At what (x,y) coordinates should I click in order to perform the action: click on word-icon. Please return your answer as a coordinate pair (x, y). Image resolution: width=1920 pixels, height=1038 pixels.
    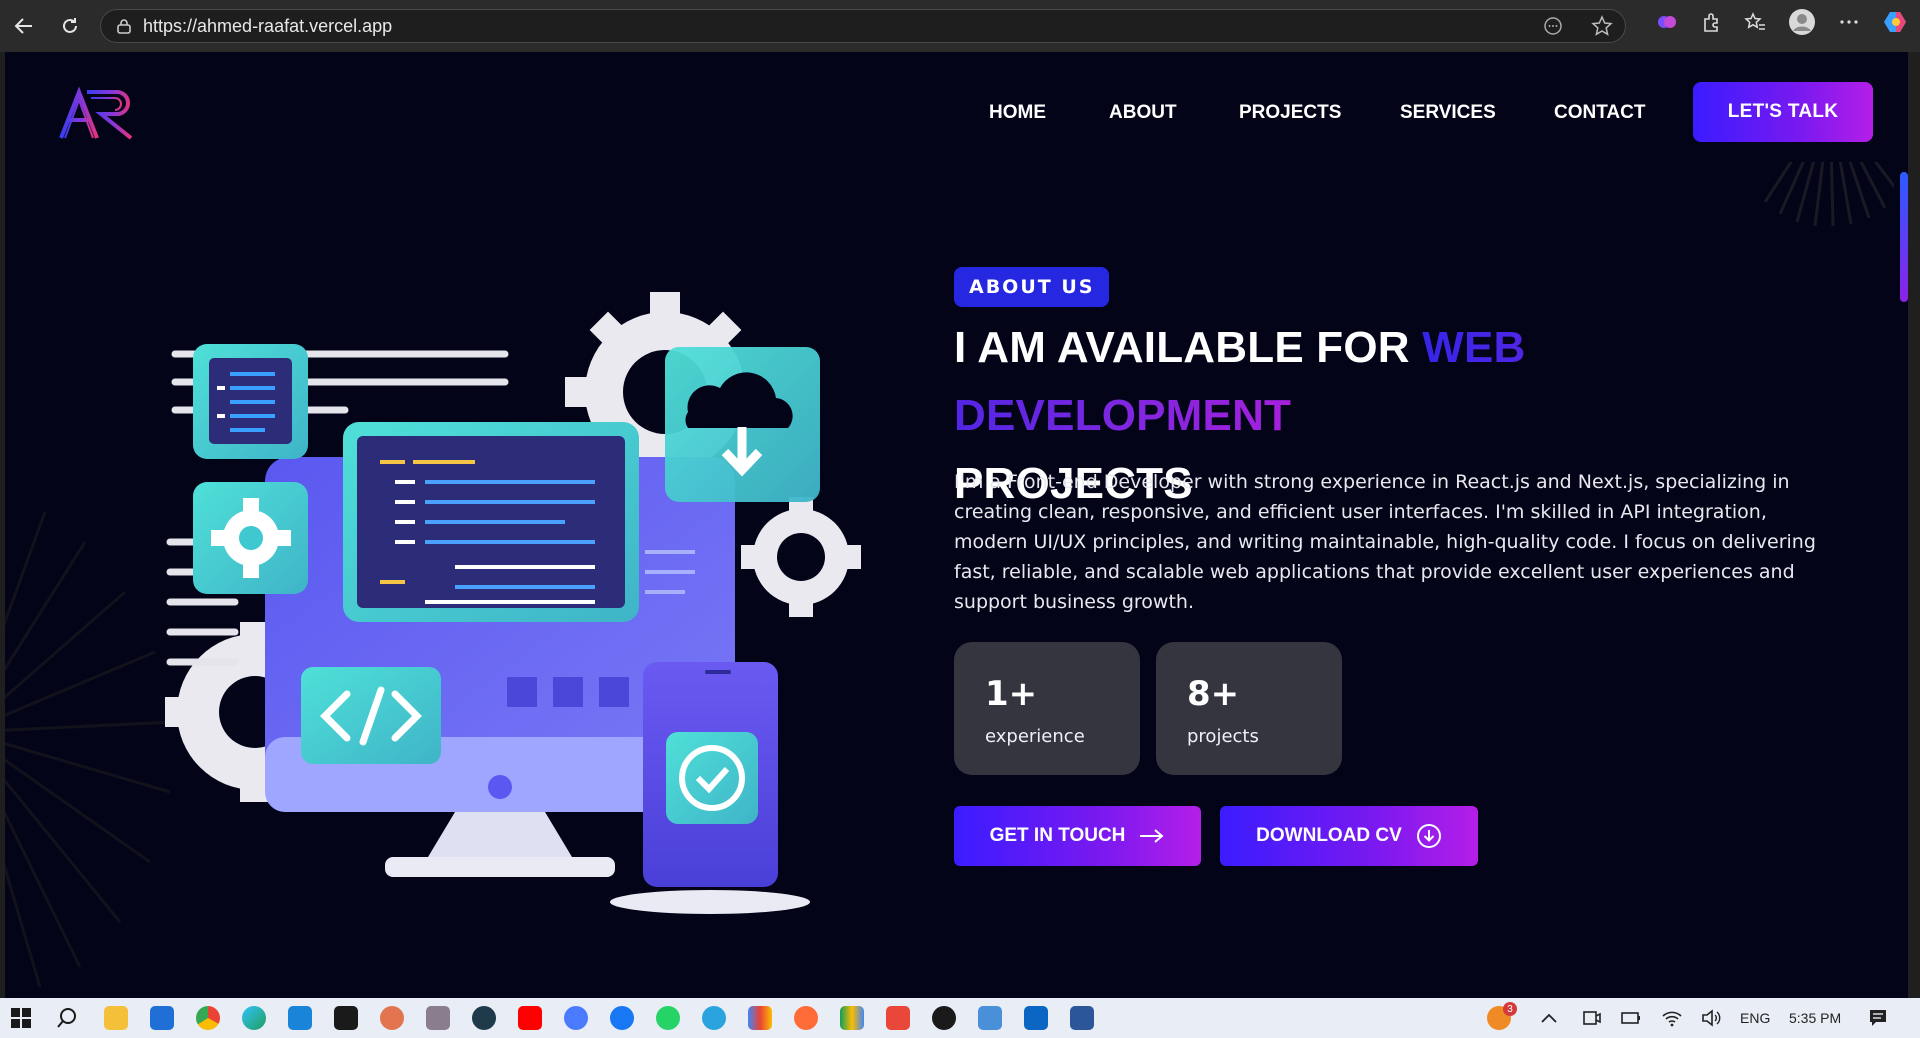
    Looking at the image, I should click on (1082, 1018).